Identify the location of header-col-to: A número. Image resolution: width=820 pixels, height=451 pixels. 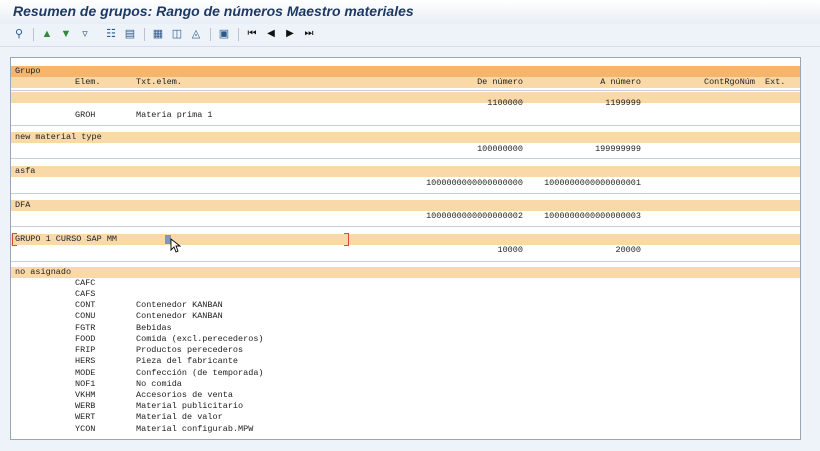
(620, 82).